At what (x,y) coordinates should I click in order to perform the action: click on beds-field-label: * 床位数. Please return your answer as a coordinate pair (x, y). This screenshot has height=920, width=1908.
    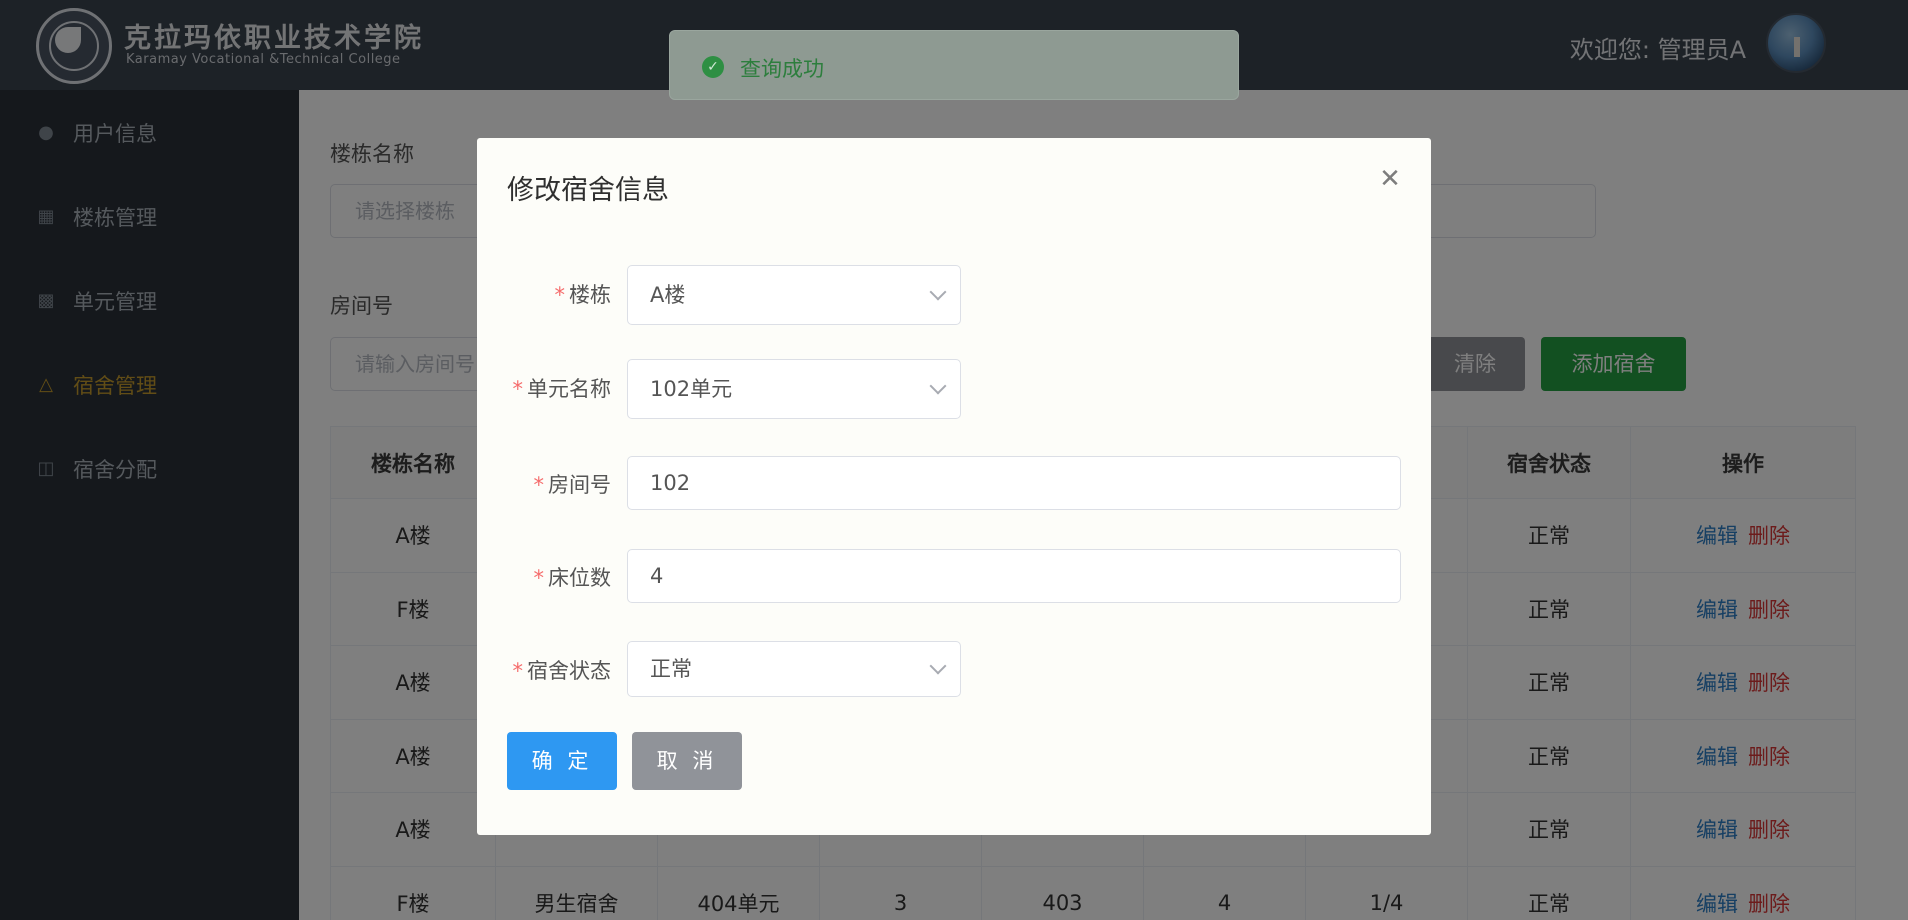
    Looking at the image, I should click on (544, 577).